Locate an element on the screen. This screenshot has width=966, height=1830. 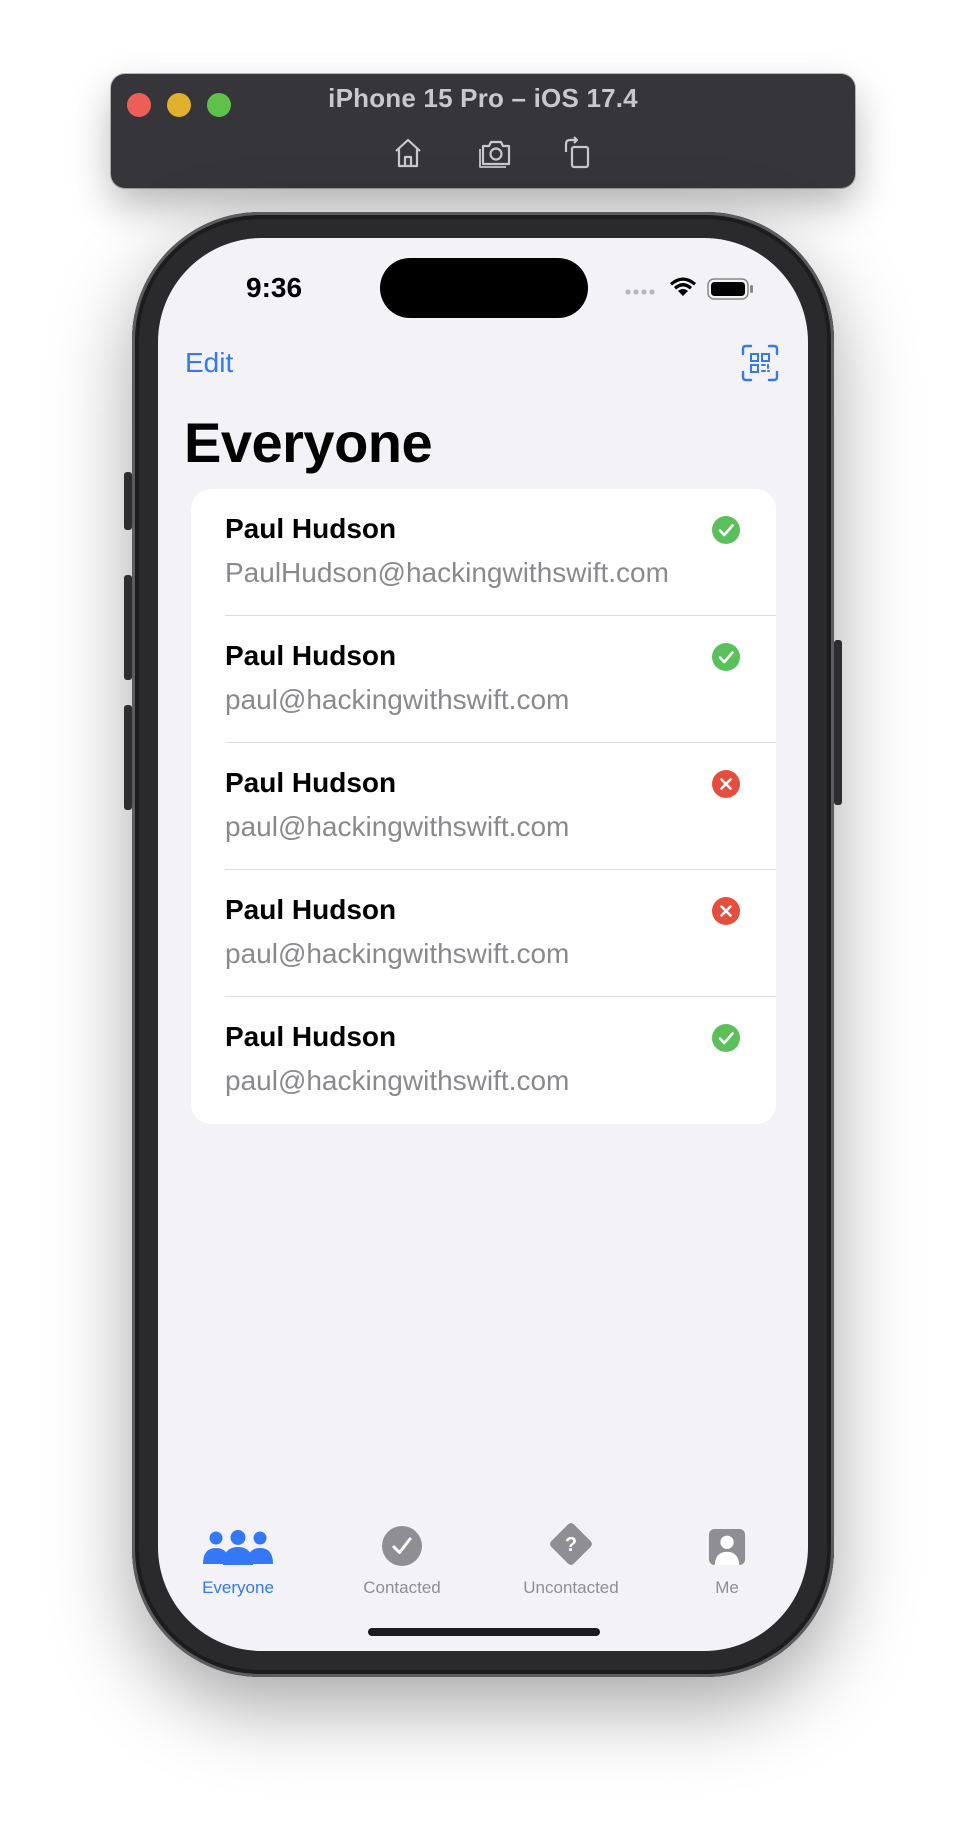
side-button is located at coordinates (838, 722).